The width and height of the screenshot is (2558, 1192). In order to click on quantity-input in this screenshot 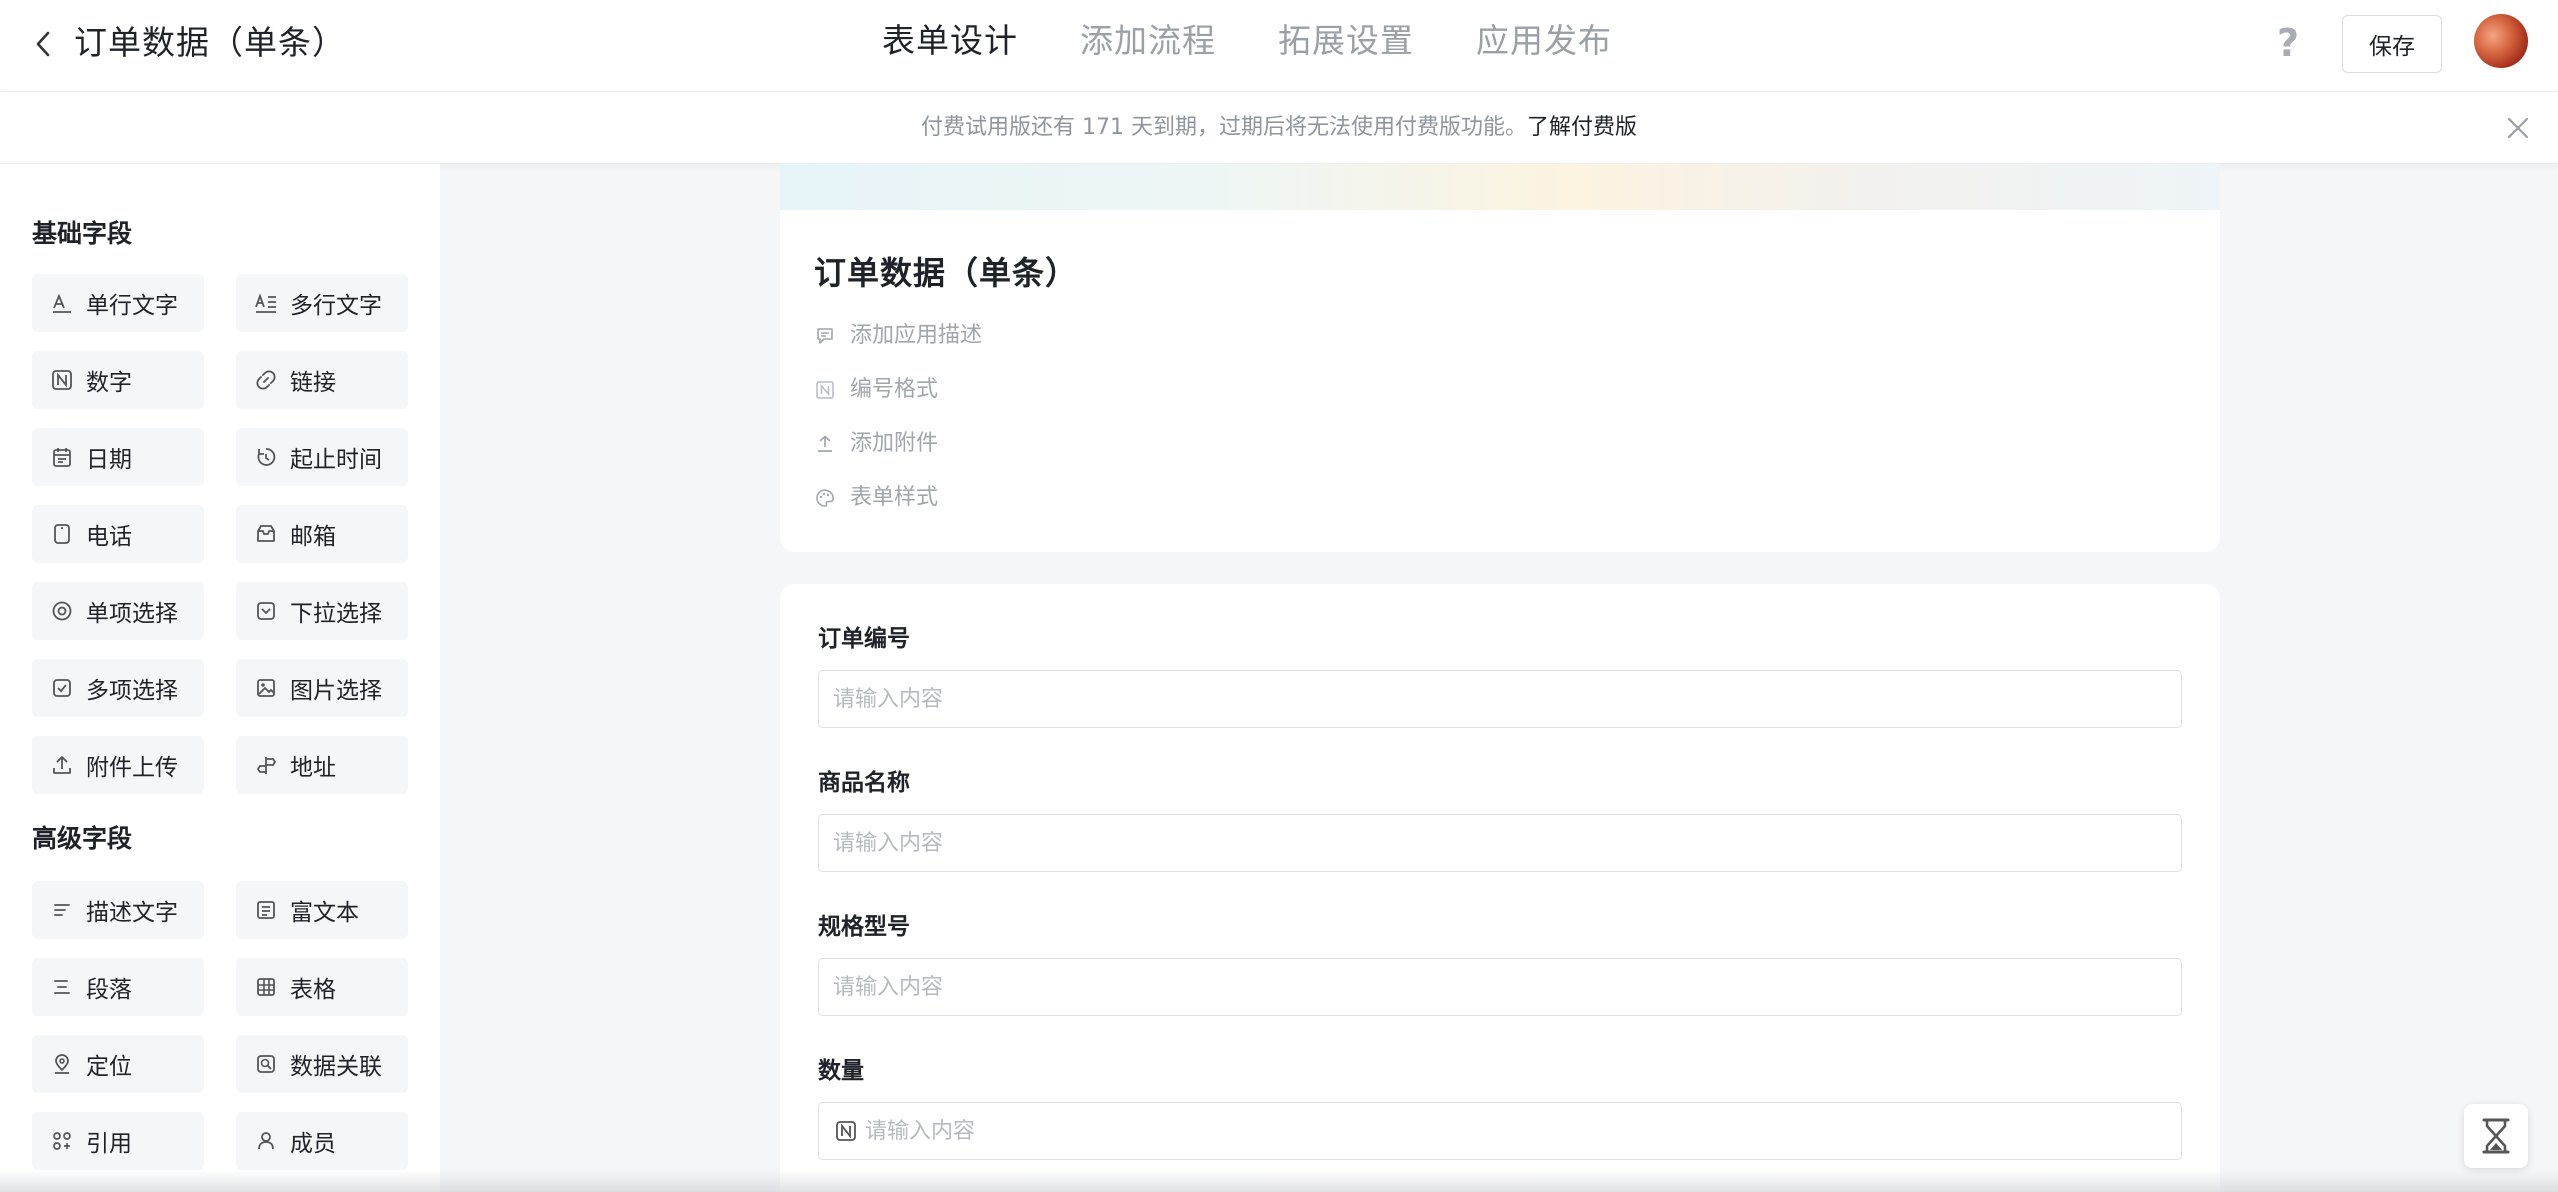, I will do `click(1500, 1131)`.